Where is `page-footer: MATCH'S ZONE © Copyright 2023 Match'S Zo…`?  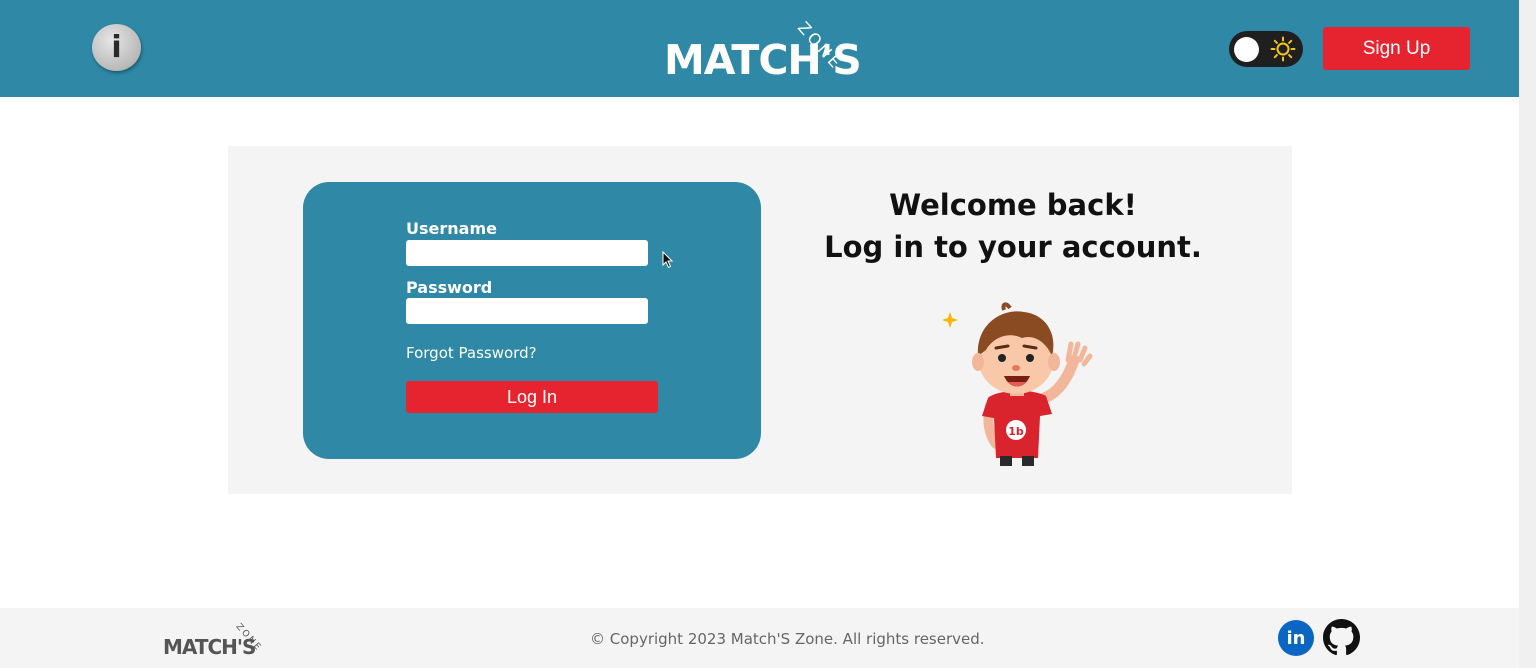 page-footer: MATCH'S ZONE © Copyright 2023 Match'S Zo… is located at coordinates (759, 638).